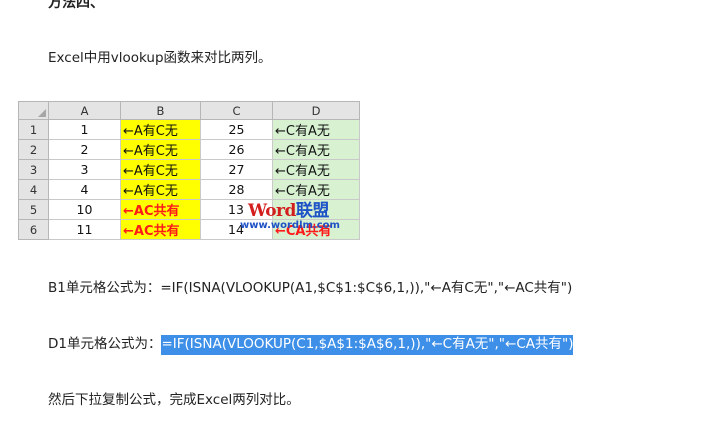 The width and height of the screenshot is (728, 439). Describe the element at coordinates (84, 229) in the screenshot. I see `cell-a: 11` at that location.